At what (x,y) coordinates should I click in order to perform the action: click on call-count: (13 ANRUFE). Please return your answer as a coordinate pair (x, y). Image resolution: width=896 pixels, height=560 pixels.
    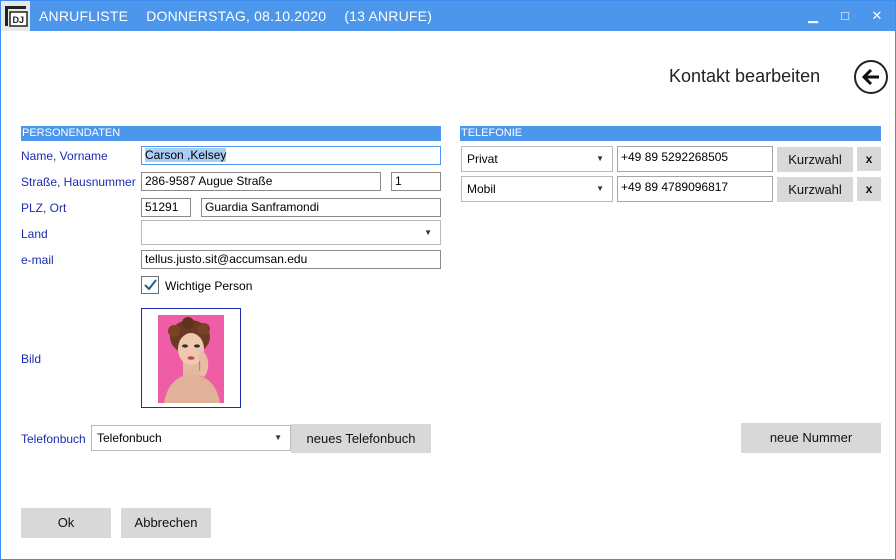
    Looking at the image, I should click on (388, 16).